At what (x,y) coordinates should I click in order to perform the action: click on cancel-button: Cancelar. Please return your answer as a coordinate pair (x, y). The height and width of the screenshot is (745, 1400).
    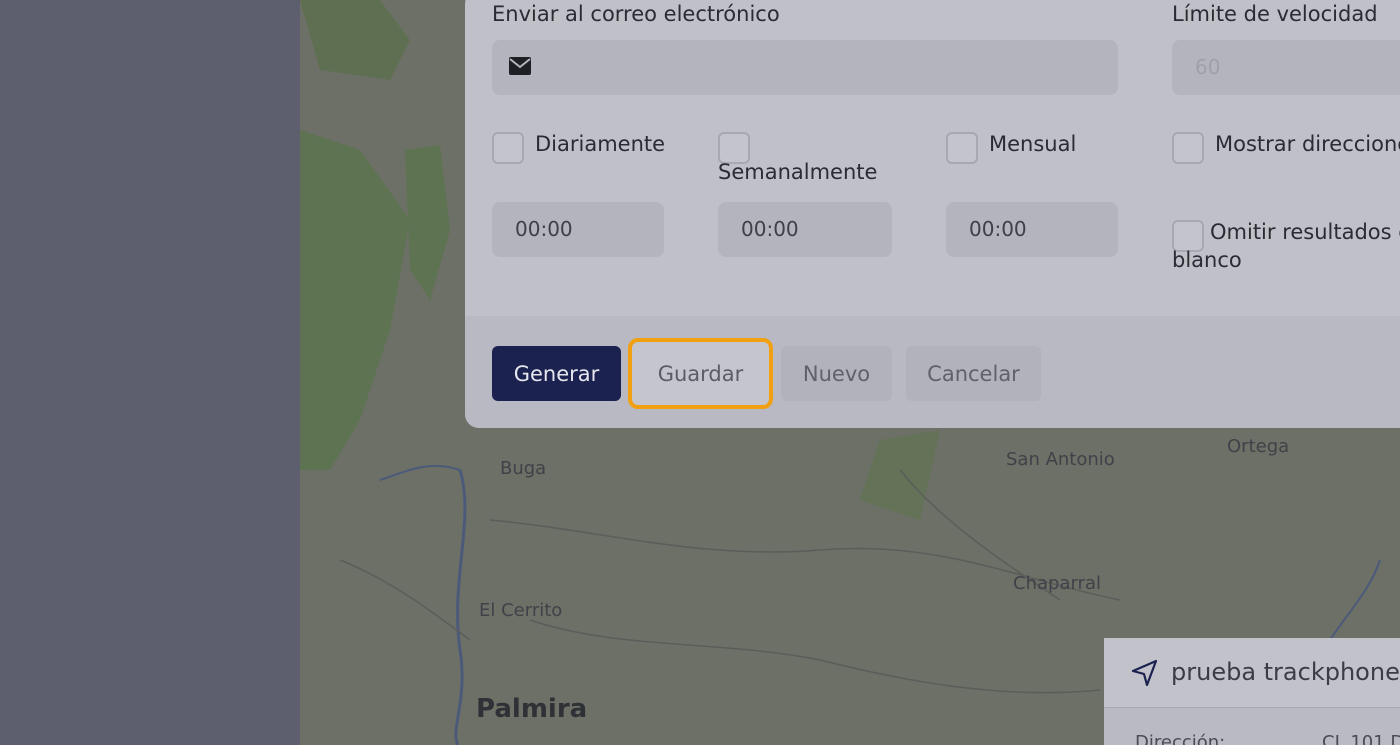
    Looking at the image, I should click on (973, 373).